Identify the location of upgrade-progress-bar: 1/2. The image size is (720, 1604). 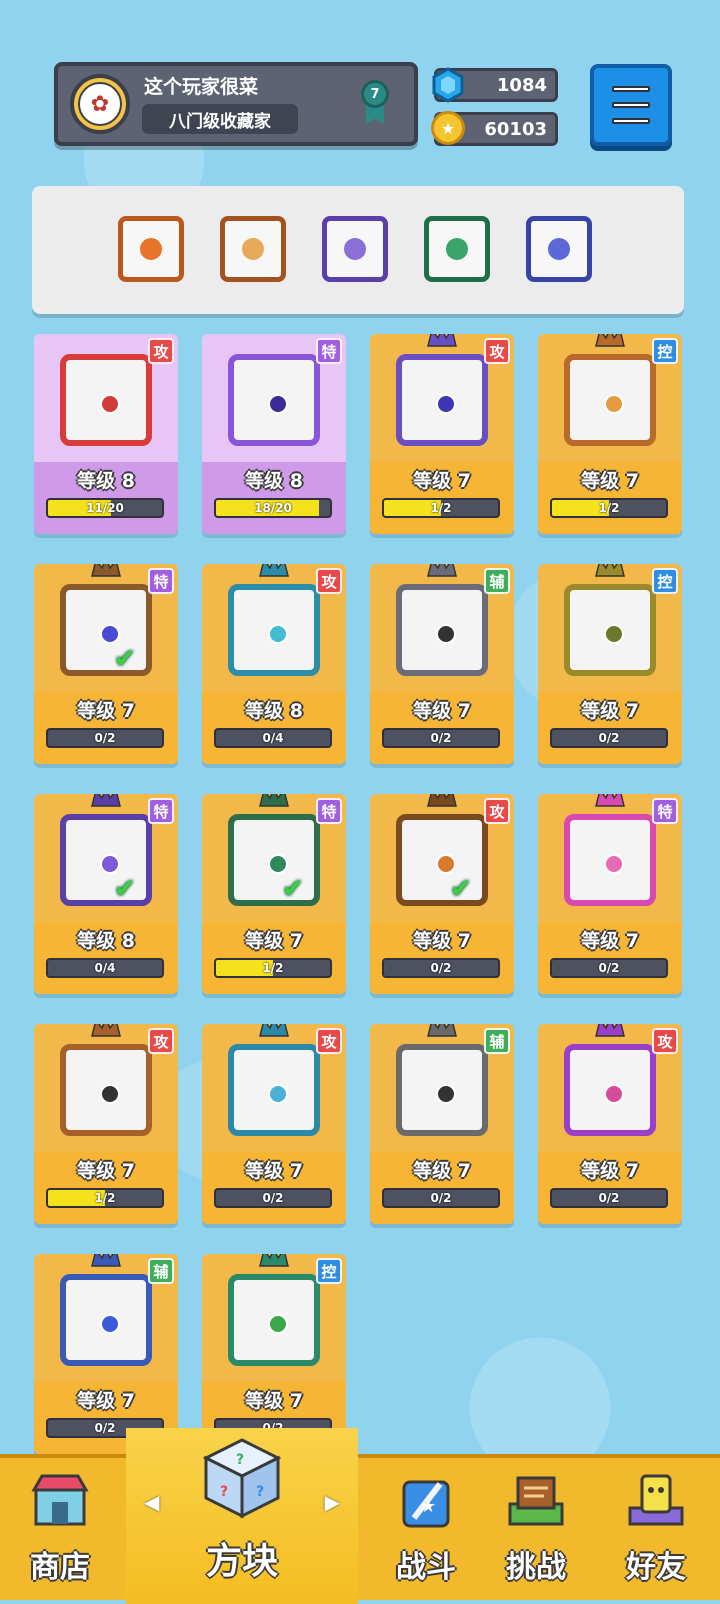
(609, 508).